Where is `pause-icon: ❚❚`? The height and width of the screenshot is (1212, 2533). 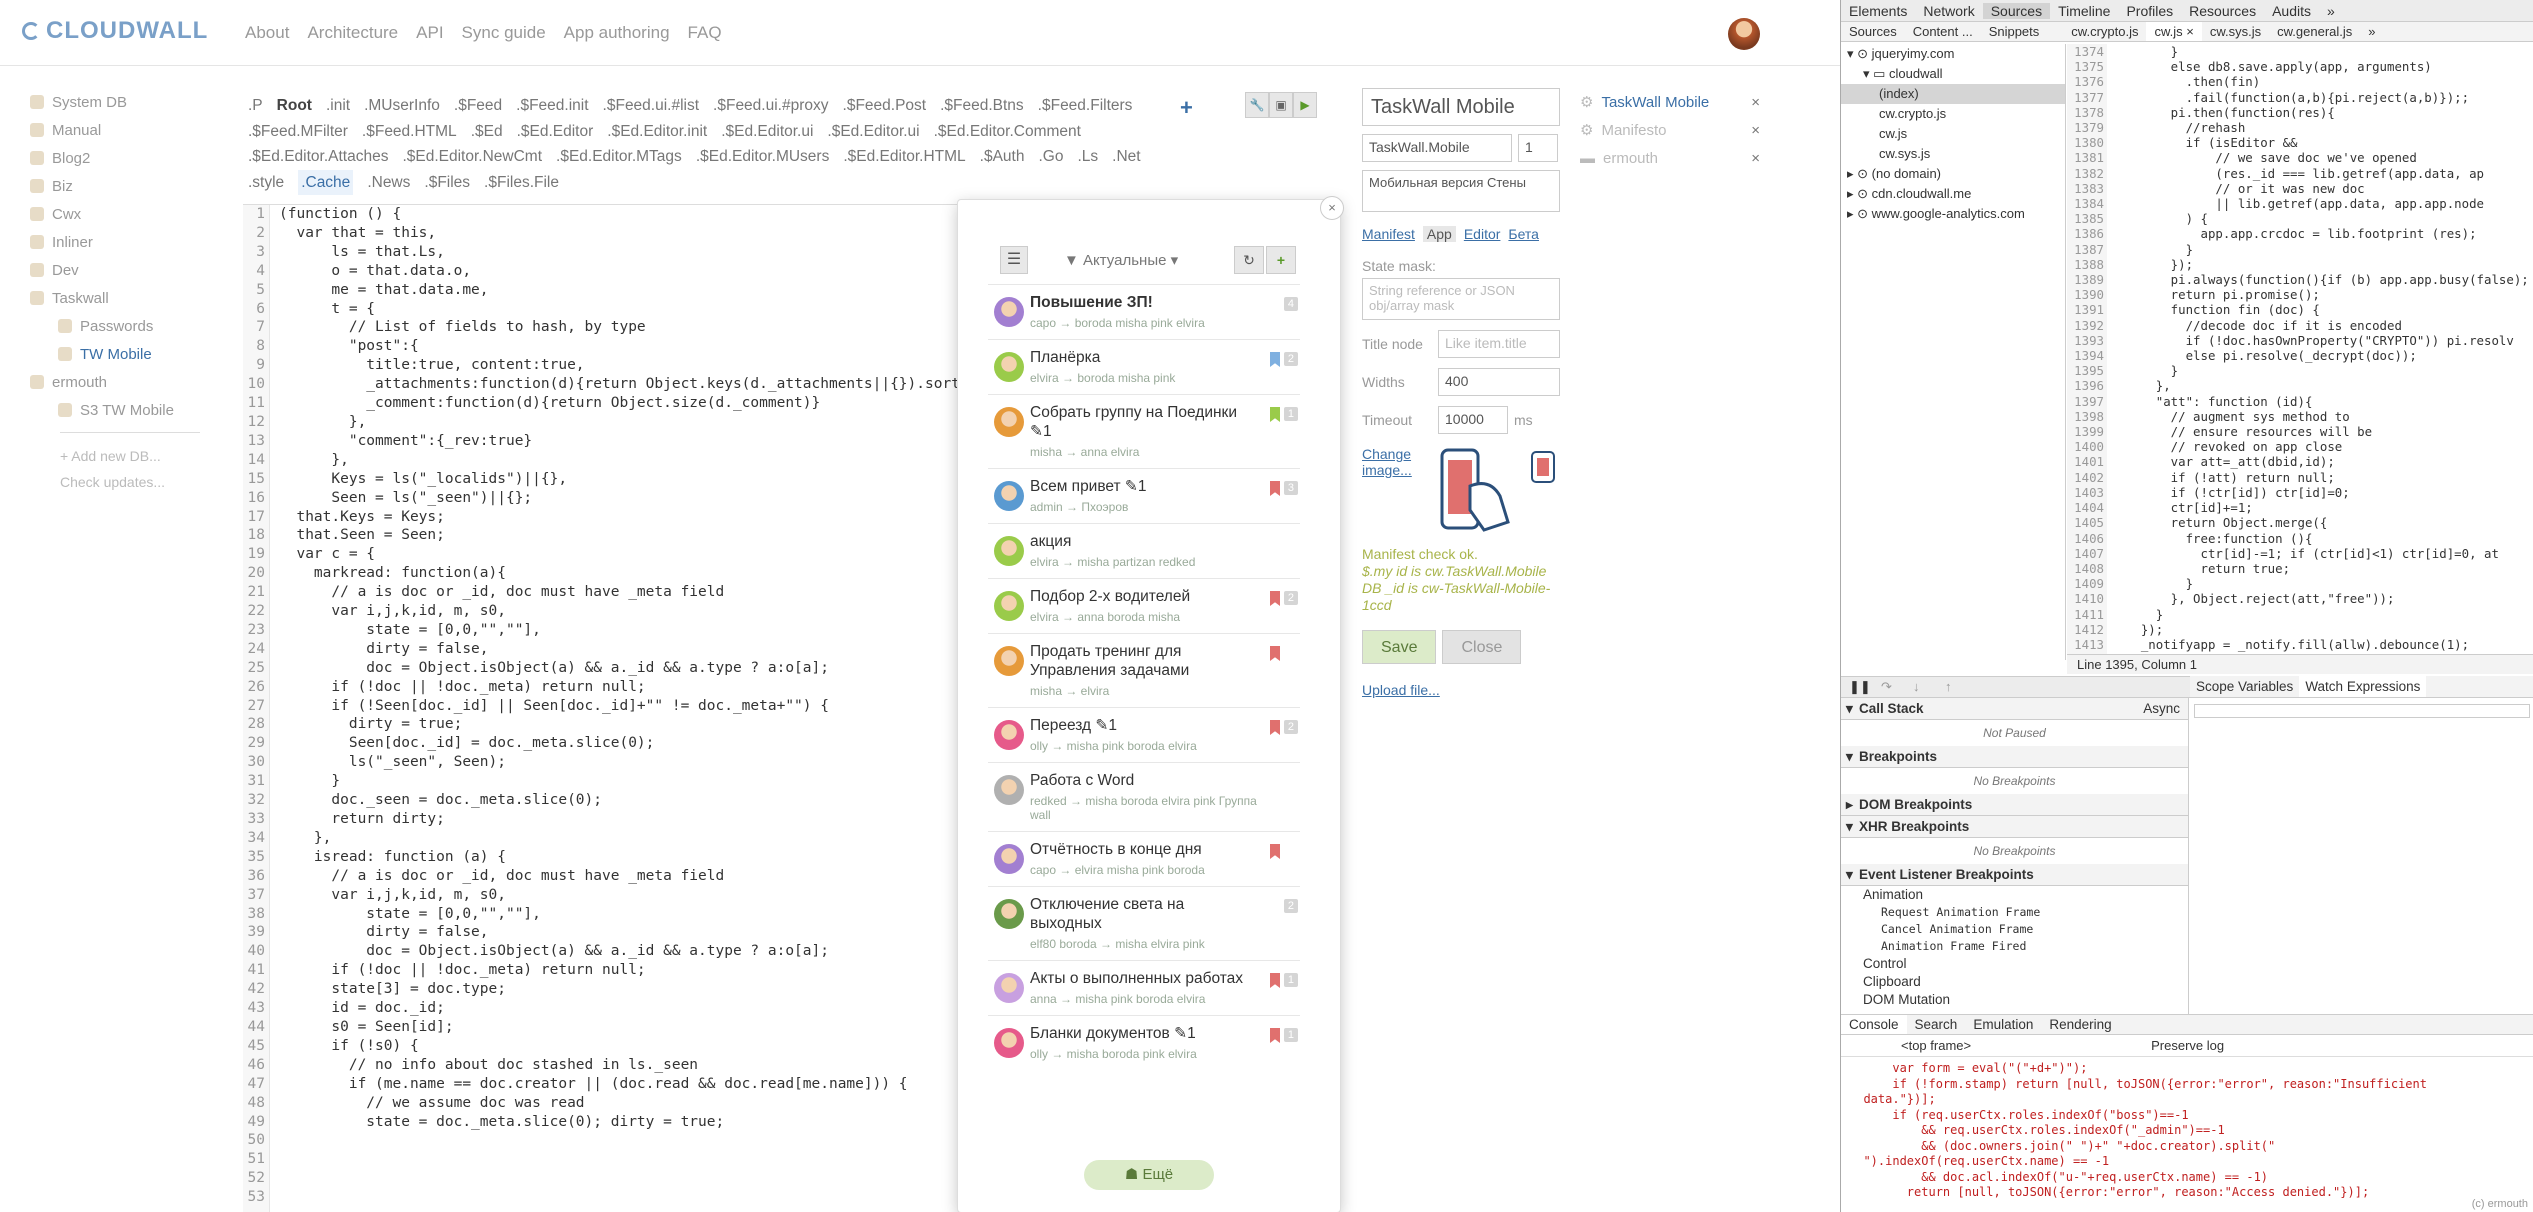 pause-icon: ❚❚ is located at coordinates (1860, 687).